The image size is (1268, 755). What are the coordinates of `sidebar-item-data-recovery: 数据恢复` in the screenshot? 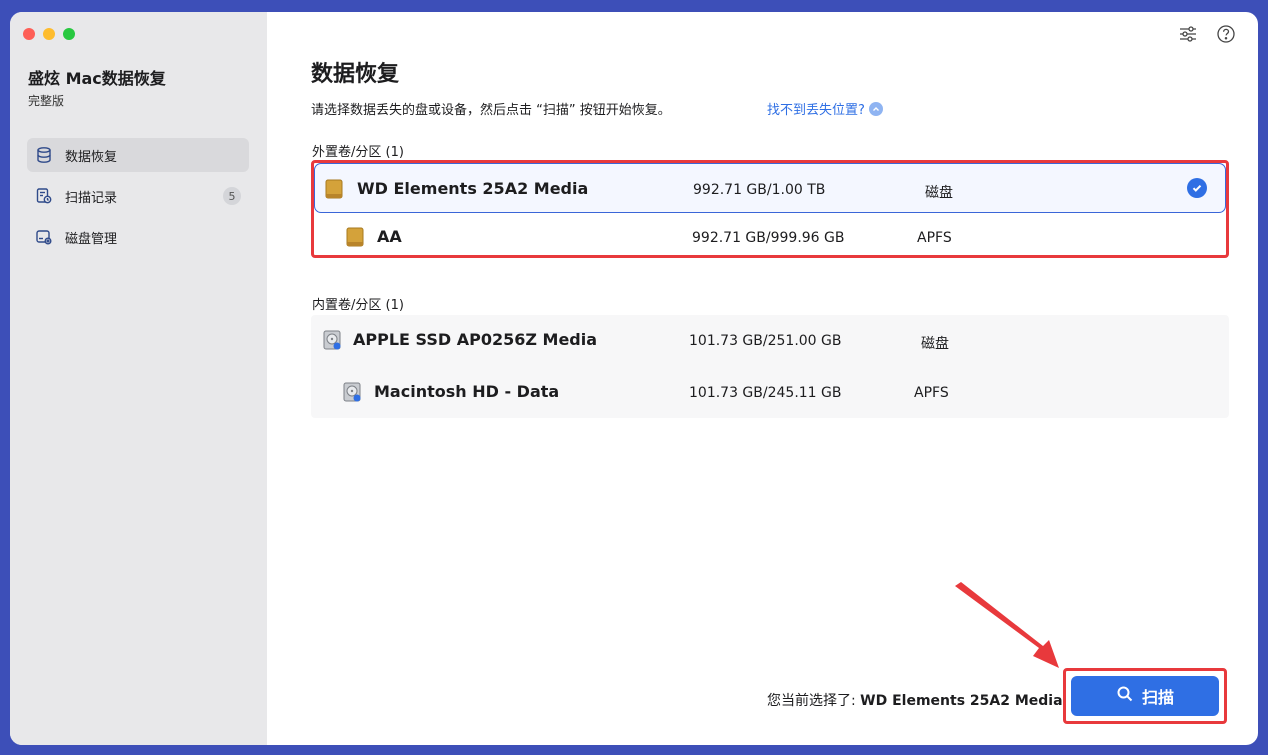 It's located at (138, 155).